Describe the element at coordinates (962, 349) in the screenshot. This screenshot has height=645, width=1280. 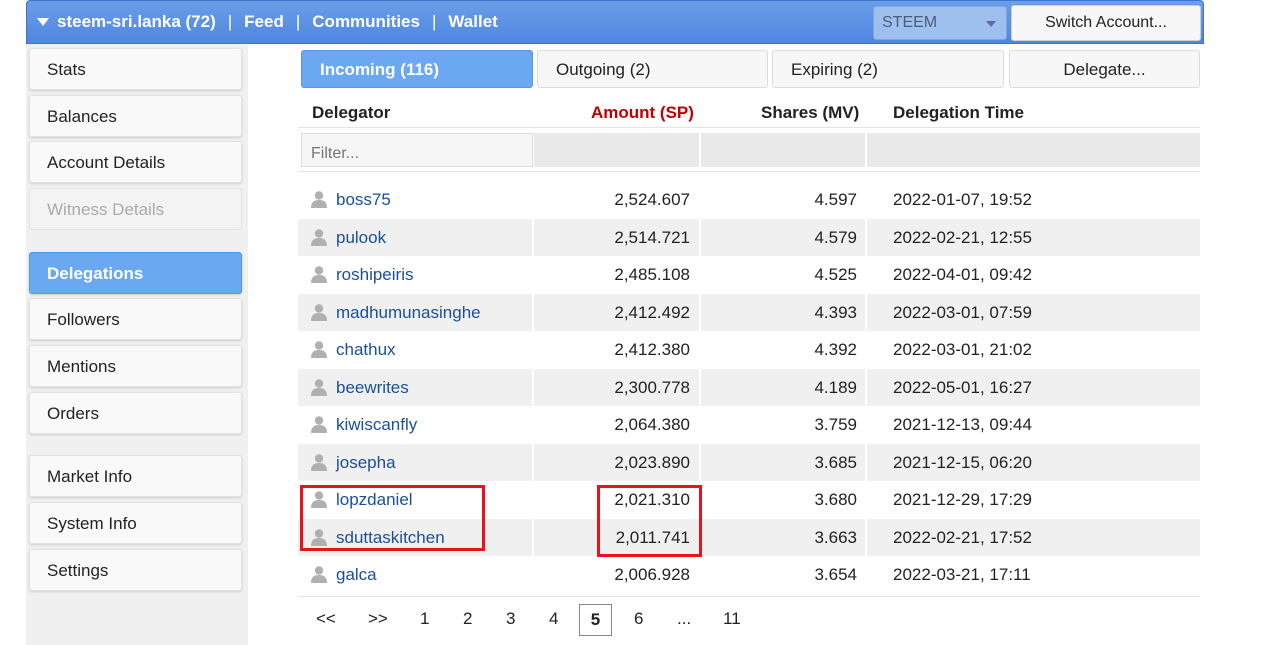
I see `delegation-time-cell: 2022-03-01, 21:02` at that location.